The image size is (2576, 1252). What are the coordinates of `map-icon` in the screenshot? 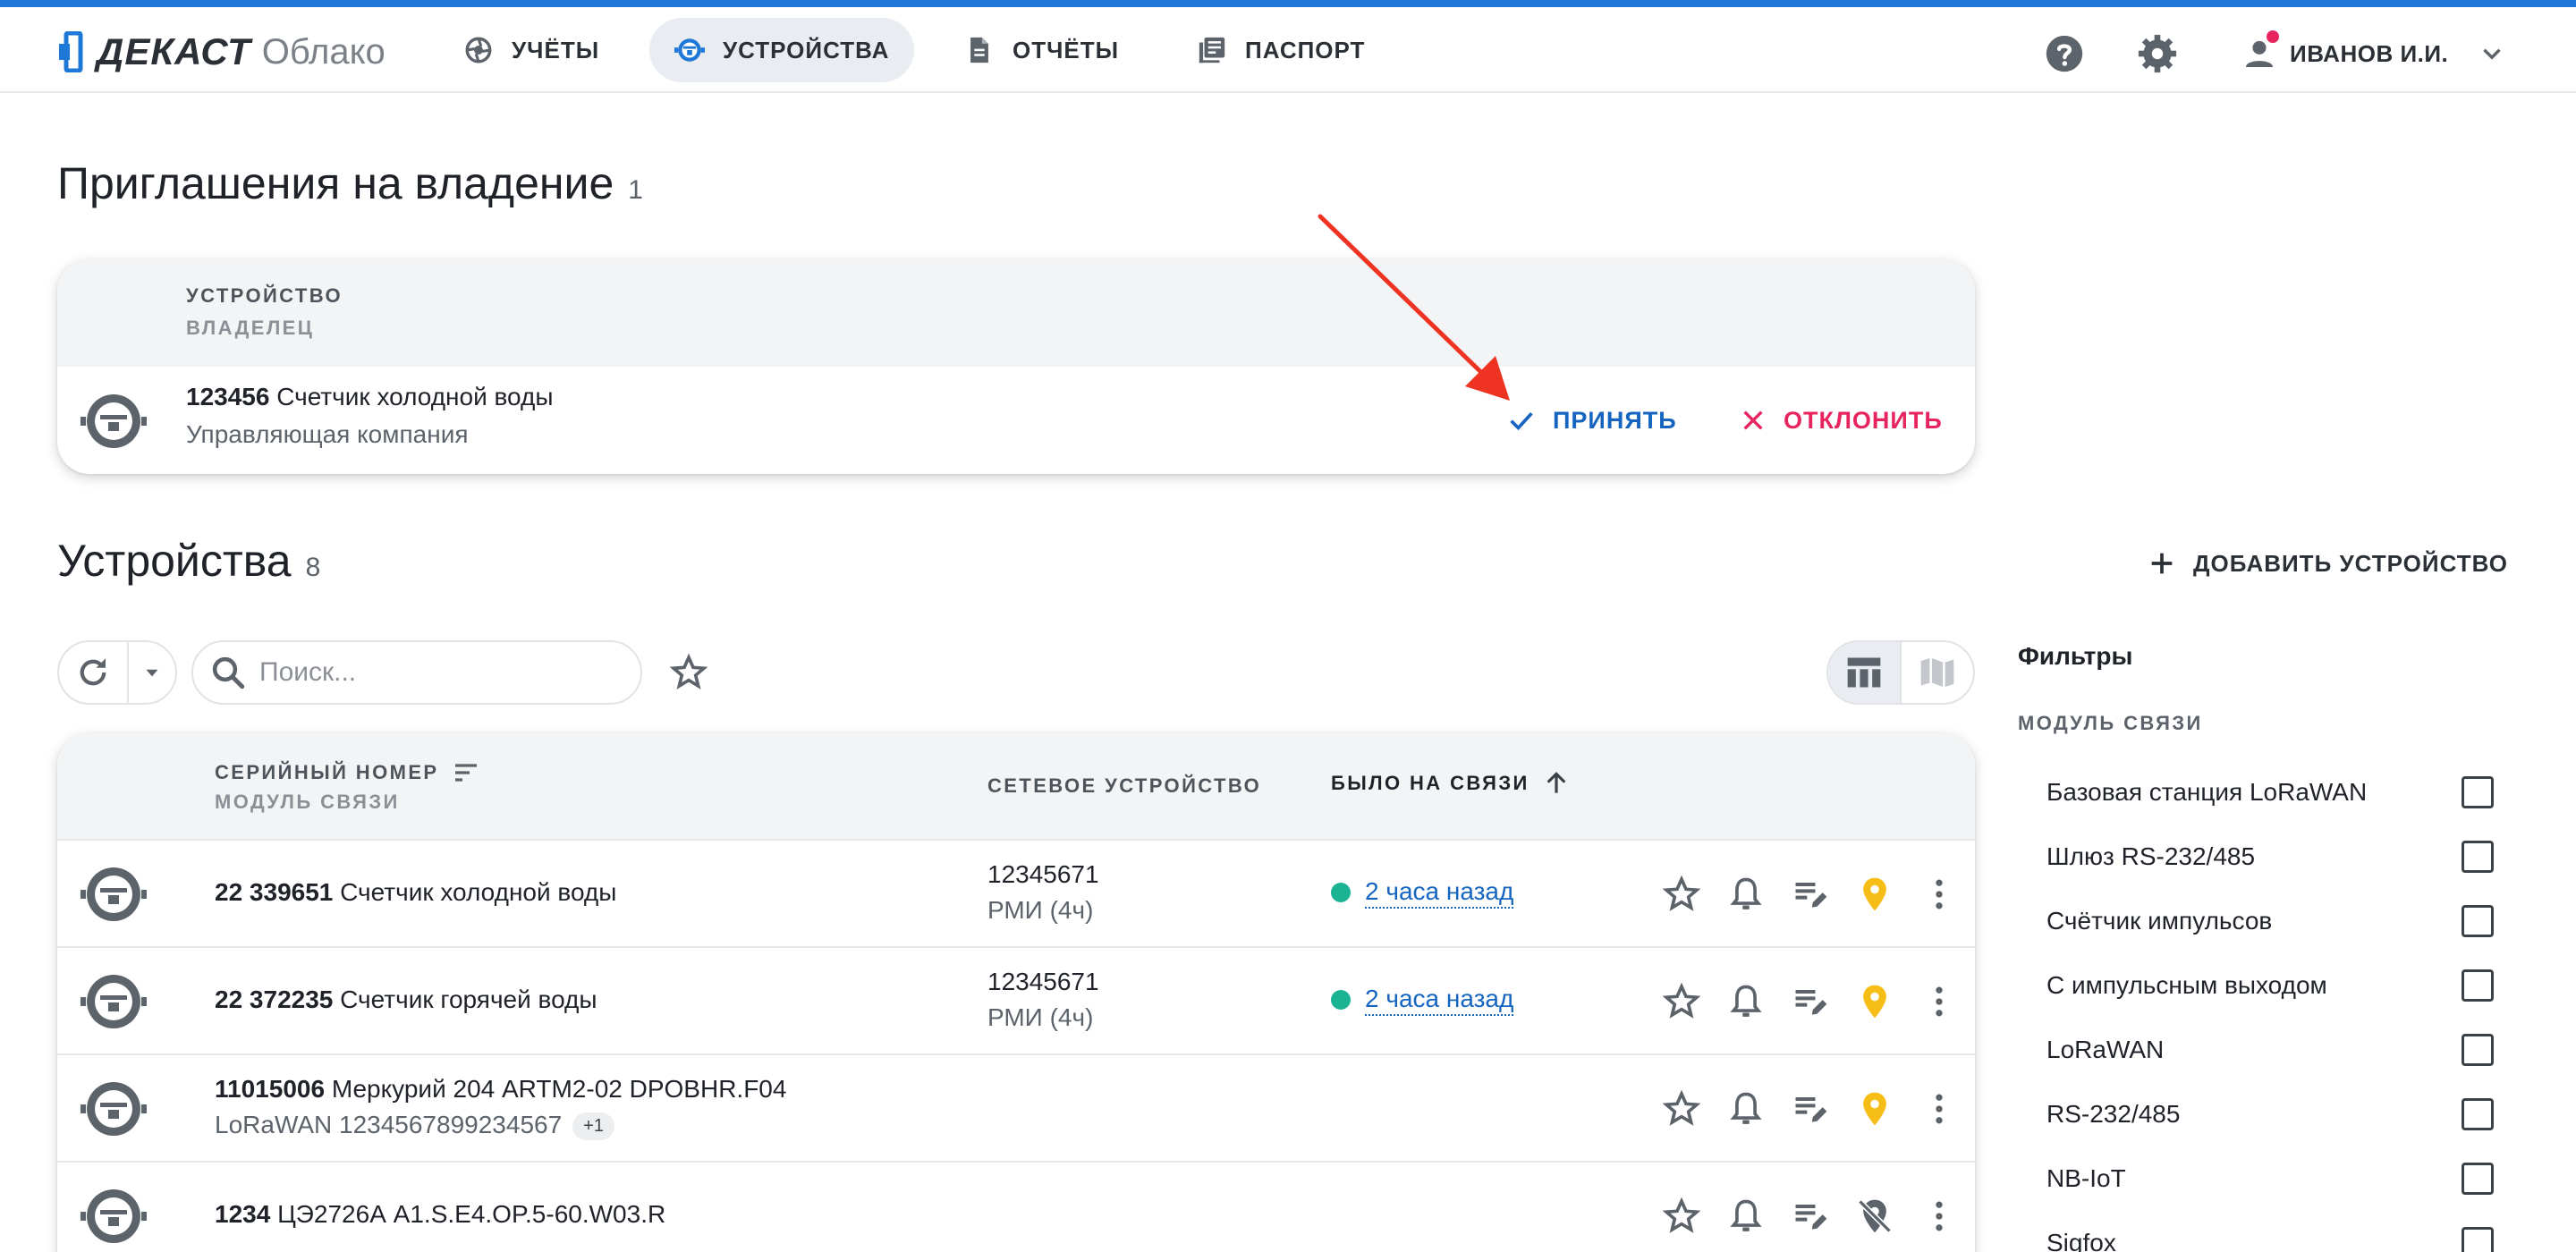 It's located at (1937, 672).